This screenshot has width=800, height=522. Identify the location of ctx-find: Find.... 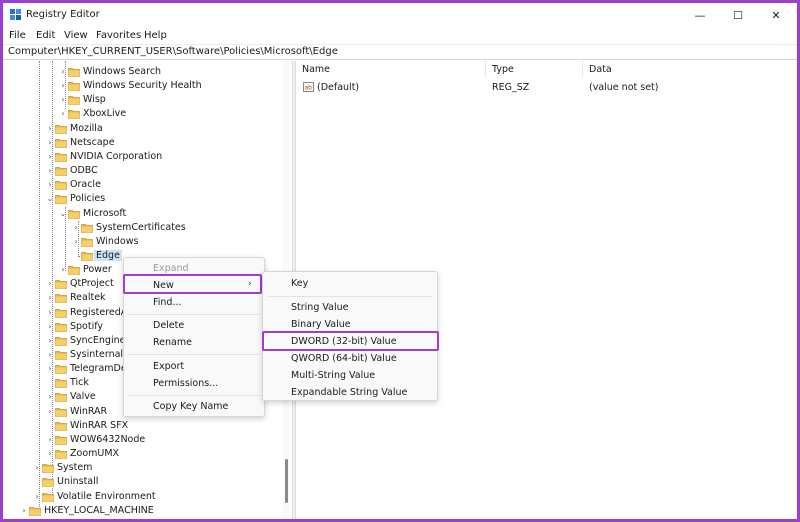
(194, 303).